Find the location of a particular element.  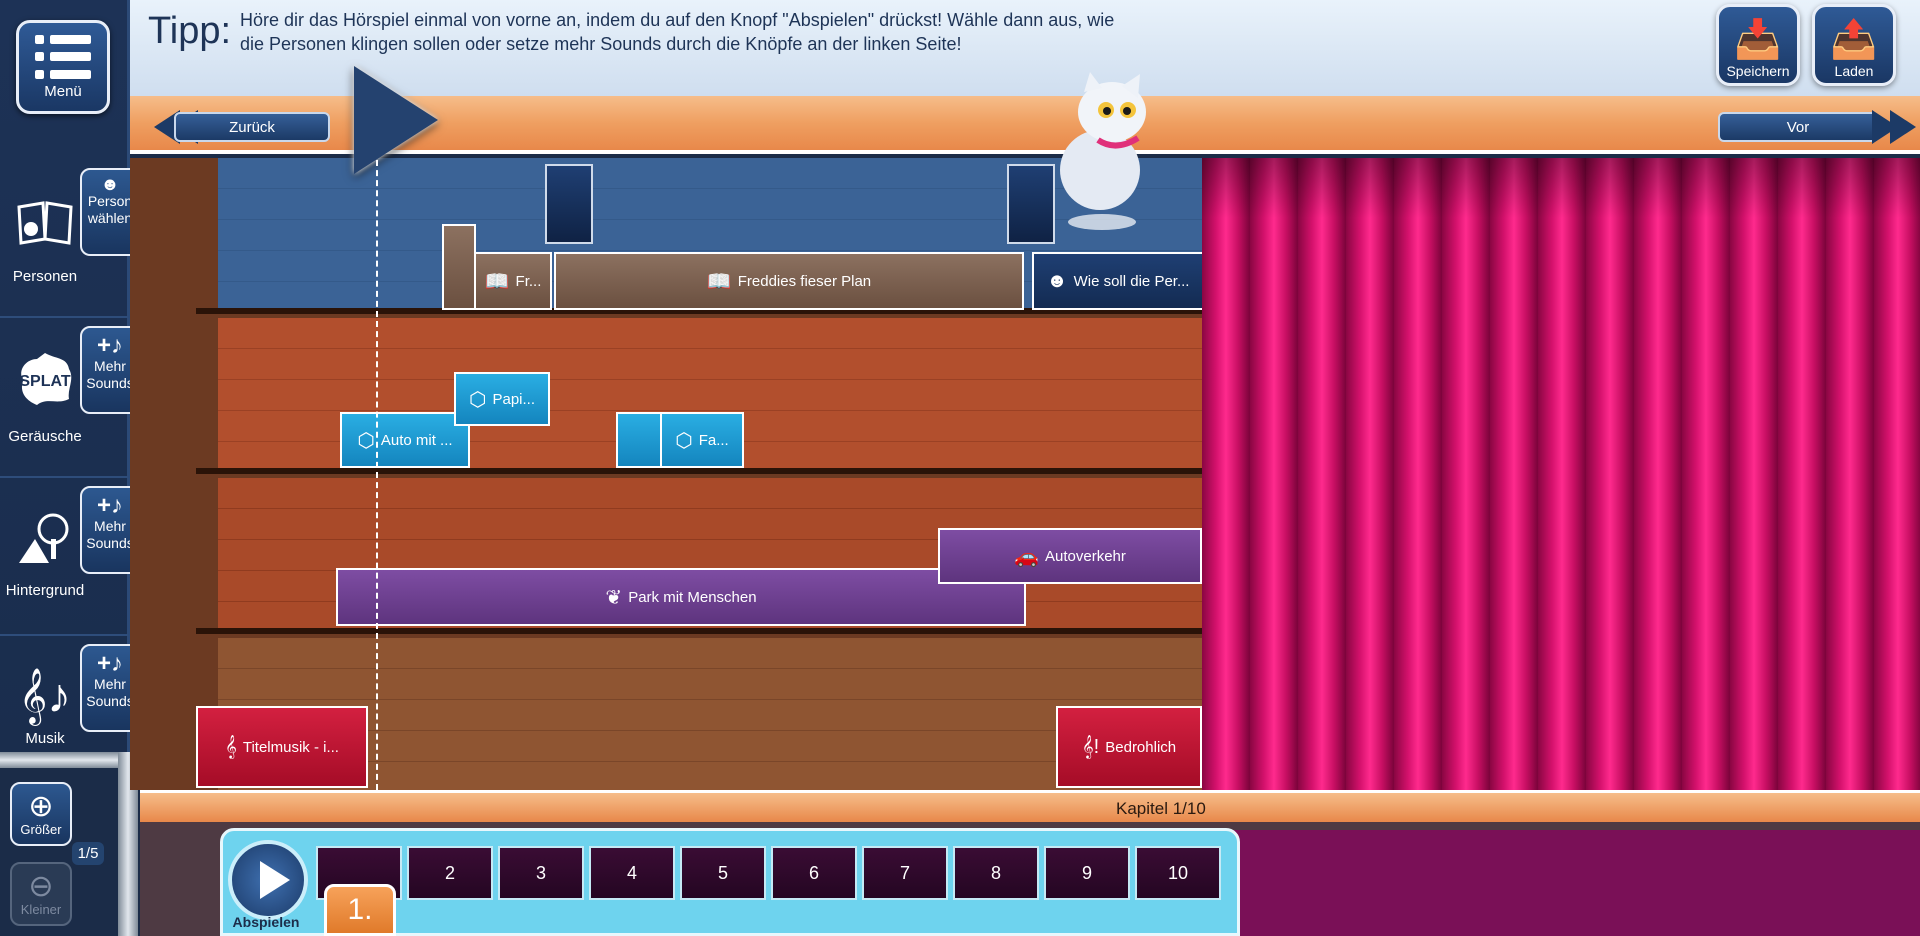

chapter-cell-9: 9 is located at coordinates (1087, 873).